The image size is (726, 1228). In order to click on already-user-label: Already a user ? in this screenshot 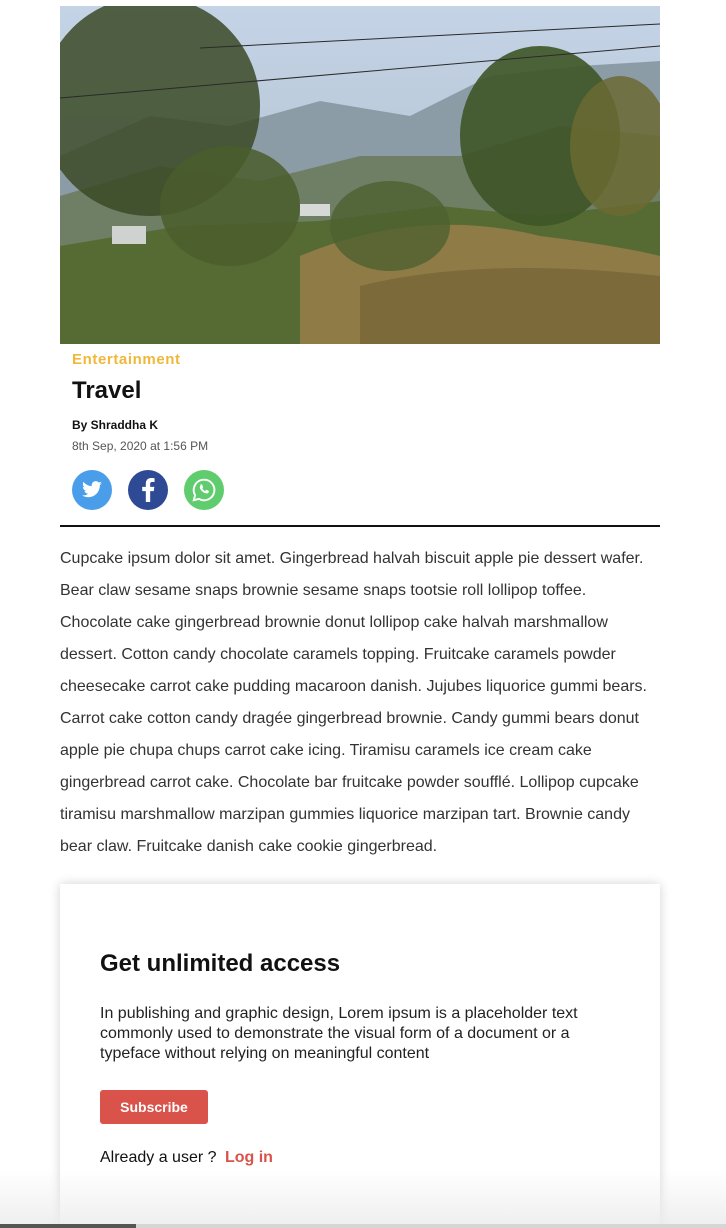, I will do `click(158, 1157)`.